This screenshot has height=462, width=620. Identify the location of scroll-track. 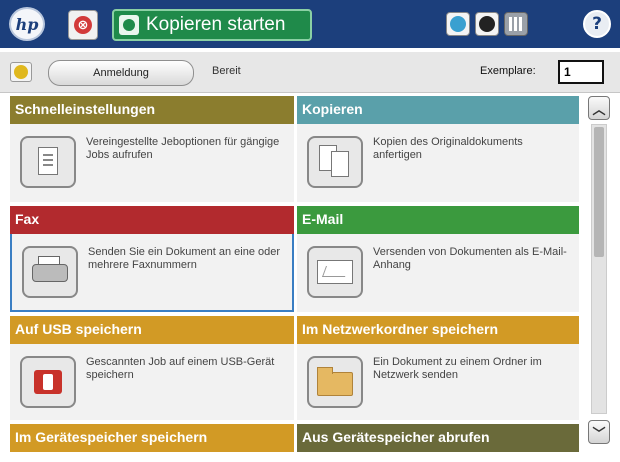
(599, 269).